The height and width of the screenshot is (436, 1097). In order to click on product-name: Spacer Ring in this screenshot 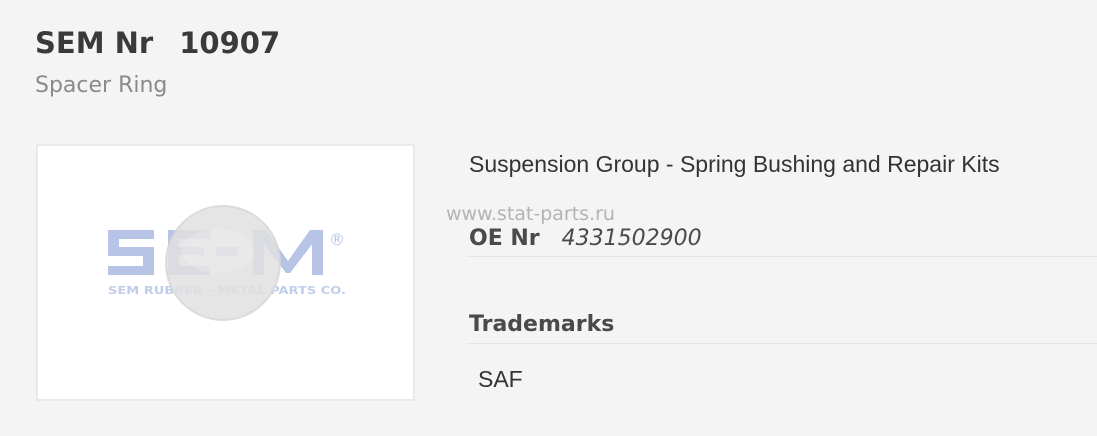, I will do `click(101, 85)`.